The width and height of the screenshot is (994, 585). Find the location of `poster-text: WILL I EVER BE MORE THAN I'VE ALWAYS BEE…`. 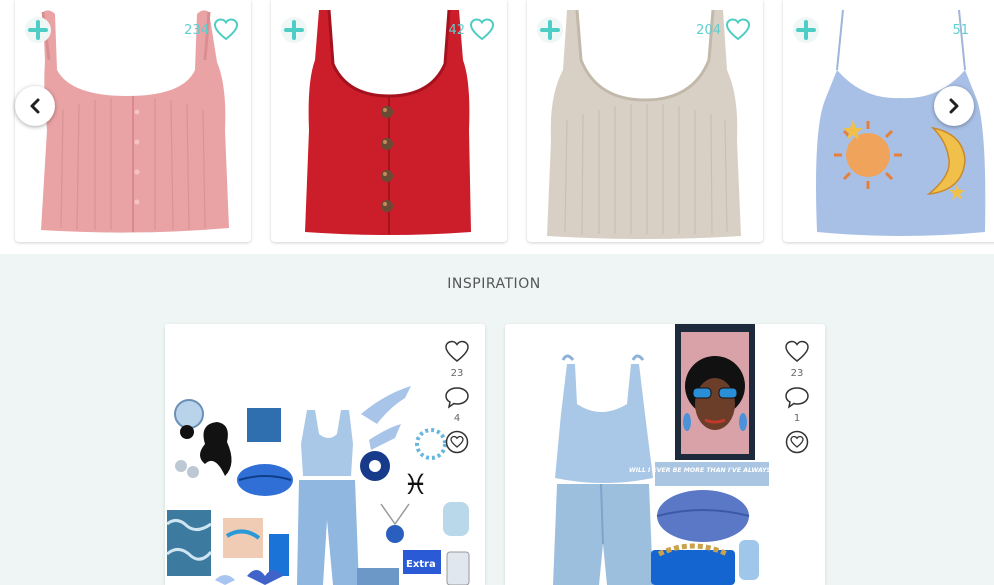

poster-text: WILL I EVER BE MORE THAN I'VE ALWAYS BEE… is located at coordinates (712, 470).